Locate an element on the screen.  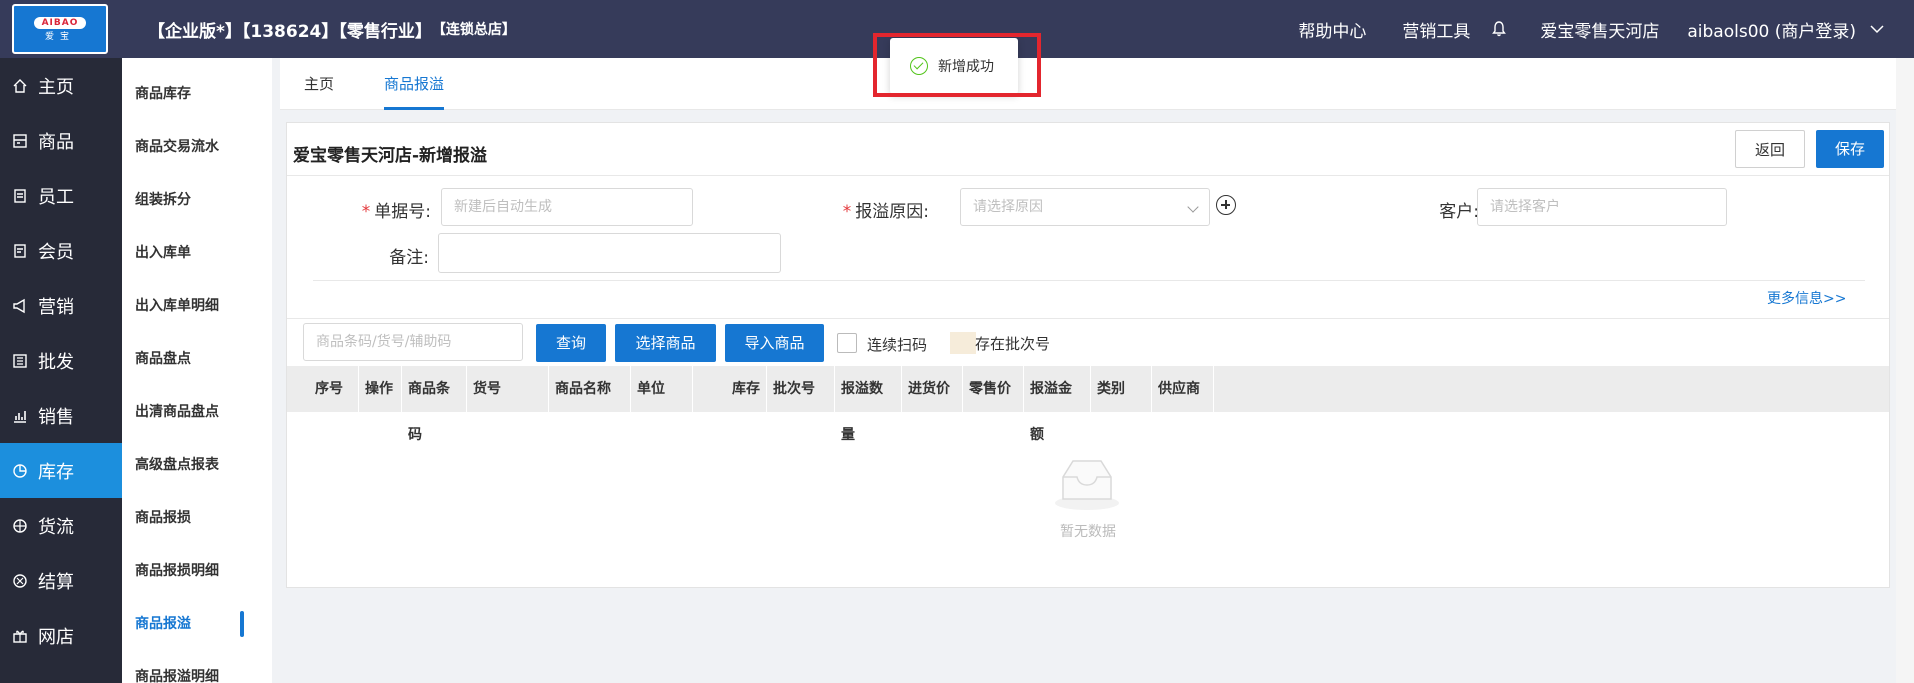
import-goods-button: 导入商品 is located at coordinates (774, 343).